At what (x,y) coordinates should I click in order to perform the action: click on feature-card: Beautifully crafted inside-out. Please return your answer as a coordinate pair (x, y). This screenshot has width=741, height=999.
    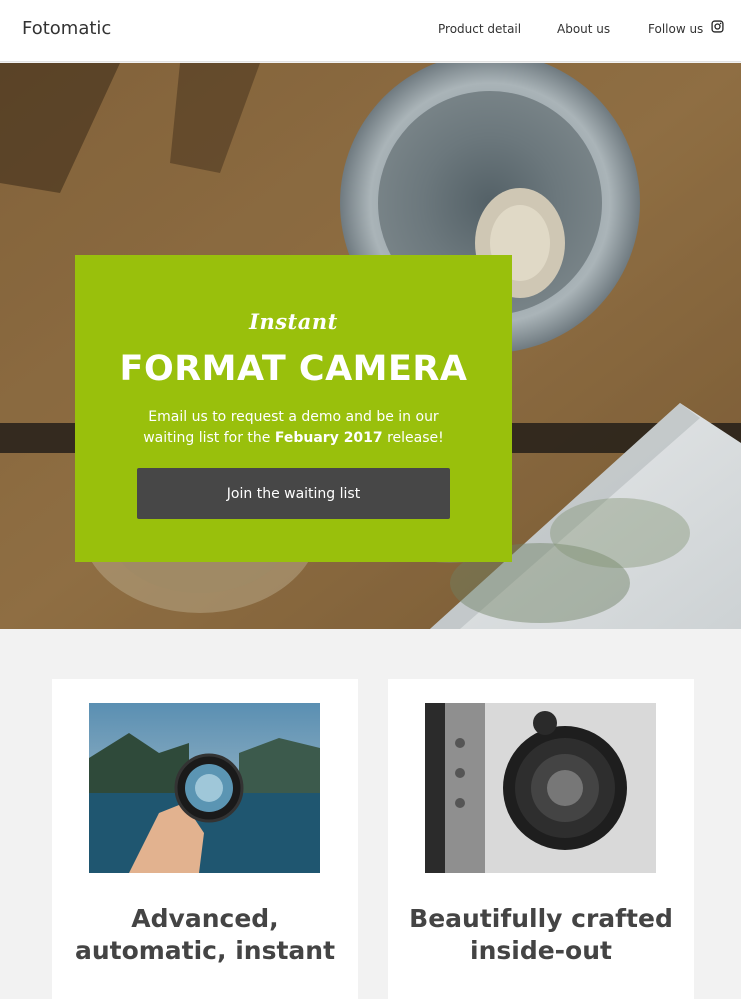
    Looking at the image, I should click on (541, 839).